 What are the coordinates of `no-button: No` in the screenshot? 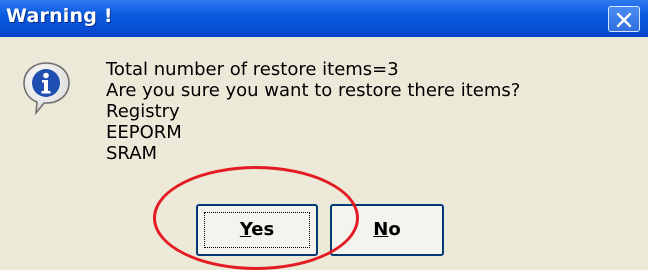 It's located at (387, 230).